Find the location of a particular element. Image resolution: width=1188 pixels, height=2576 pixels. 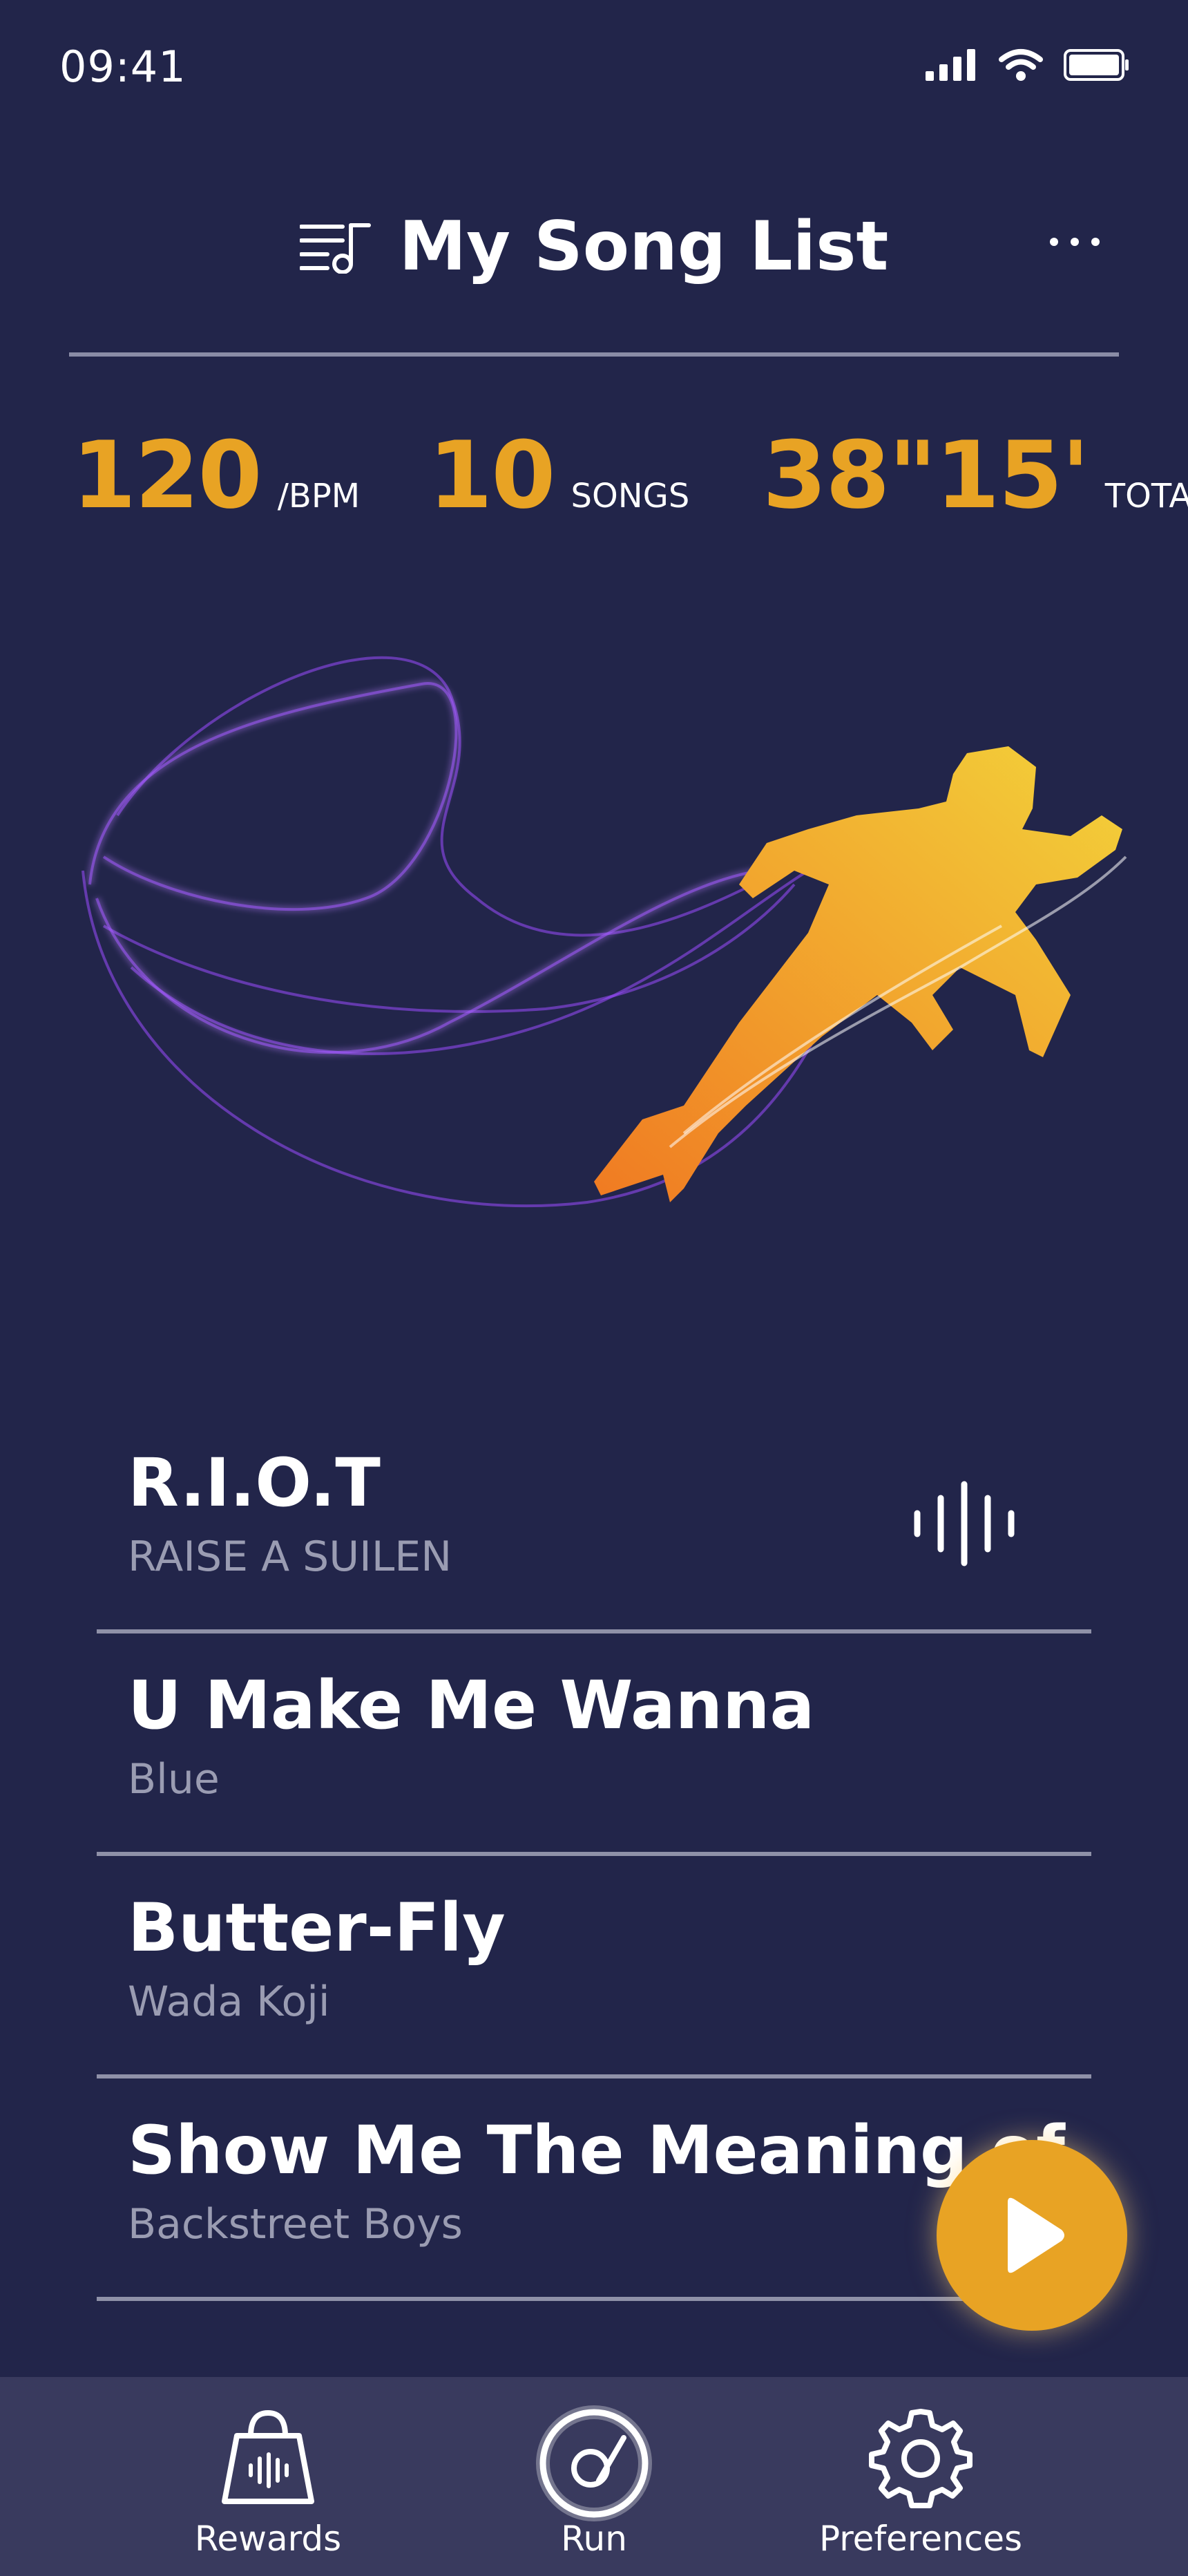

song-artist: Blue is located at coordinates (174, 1779).